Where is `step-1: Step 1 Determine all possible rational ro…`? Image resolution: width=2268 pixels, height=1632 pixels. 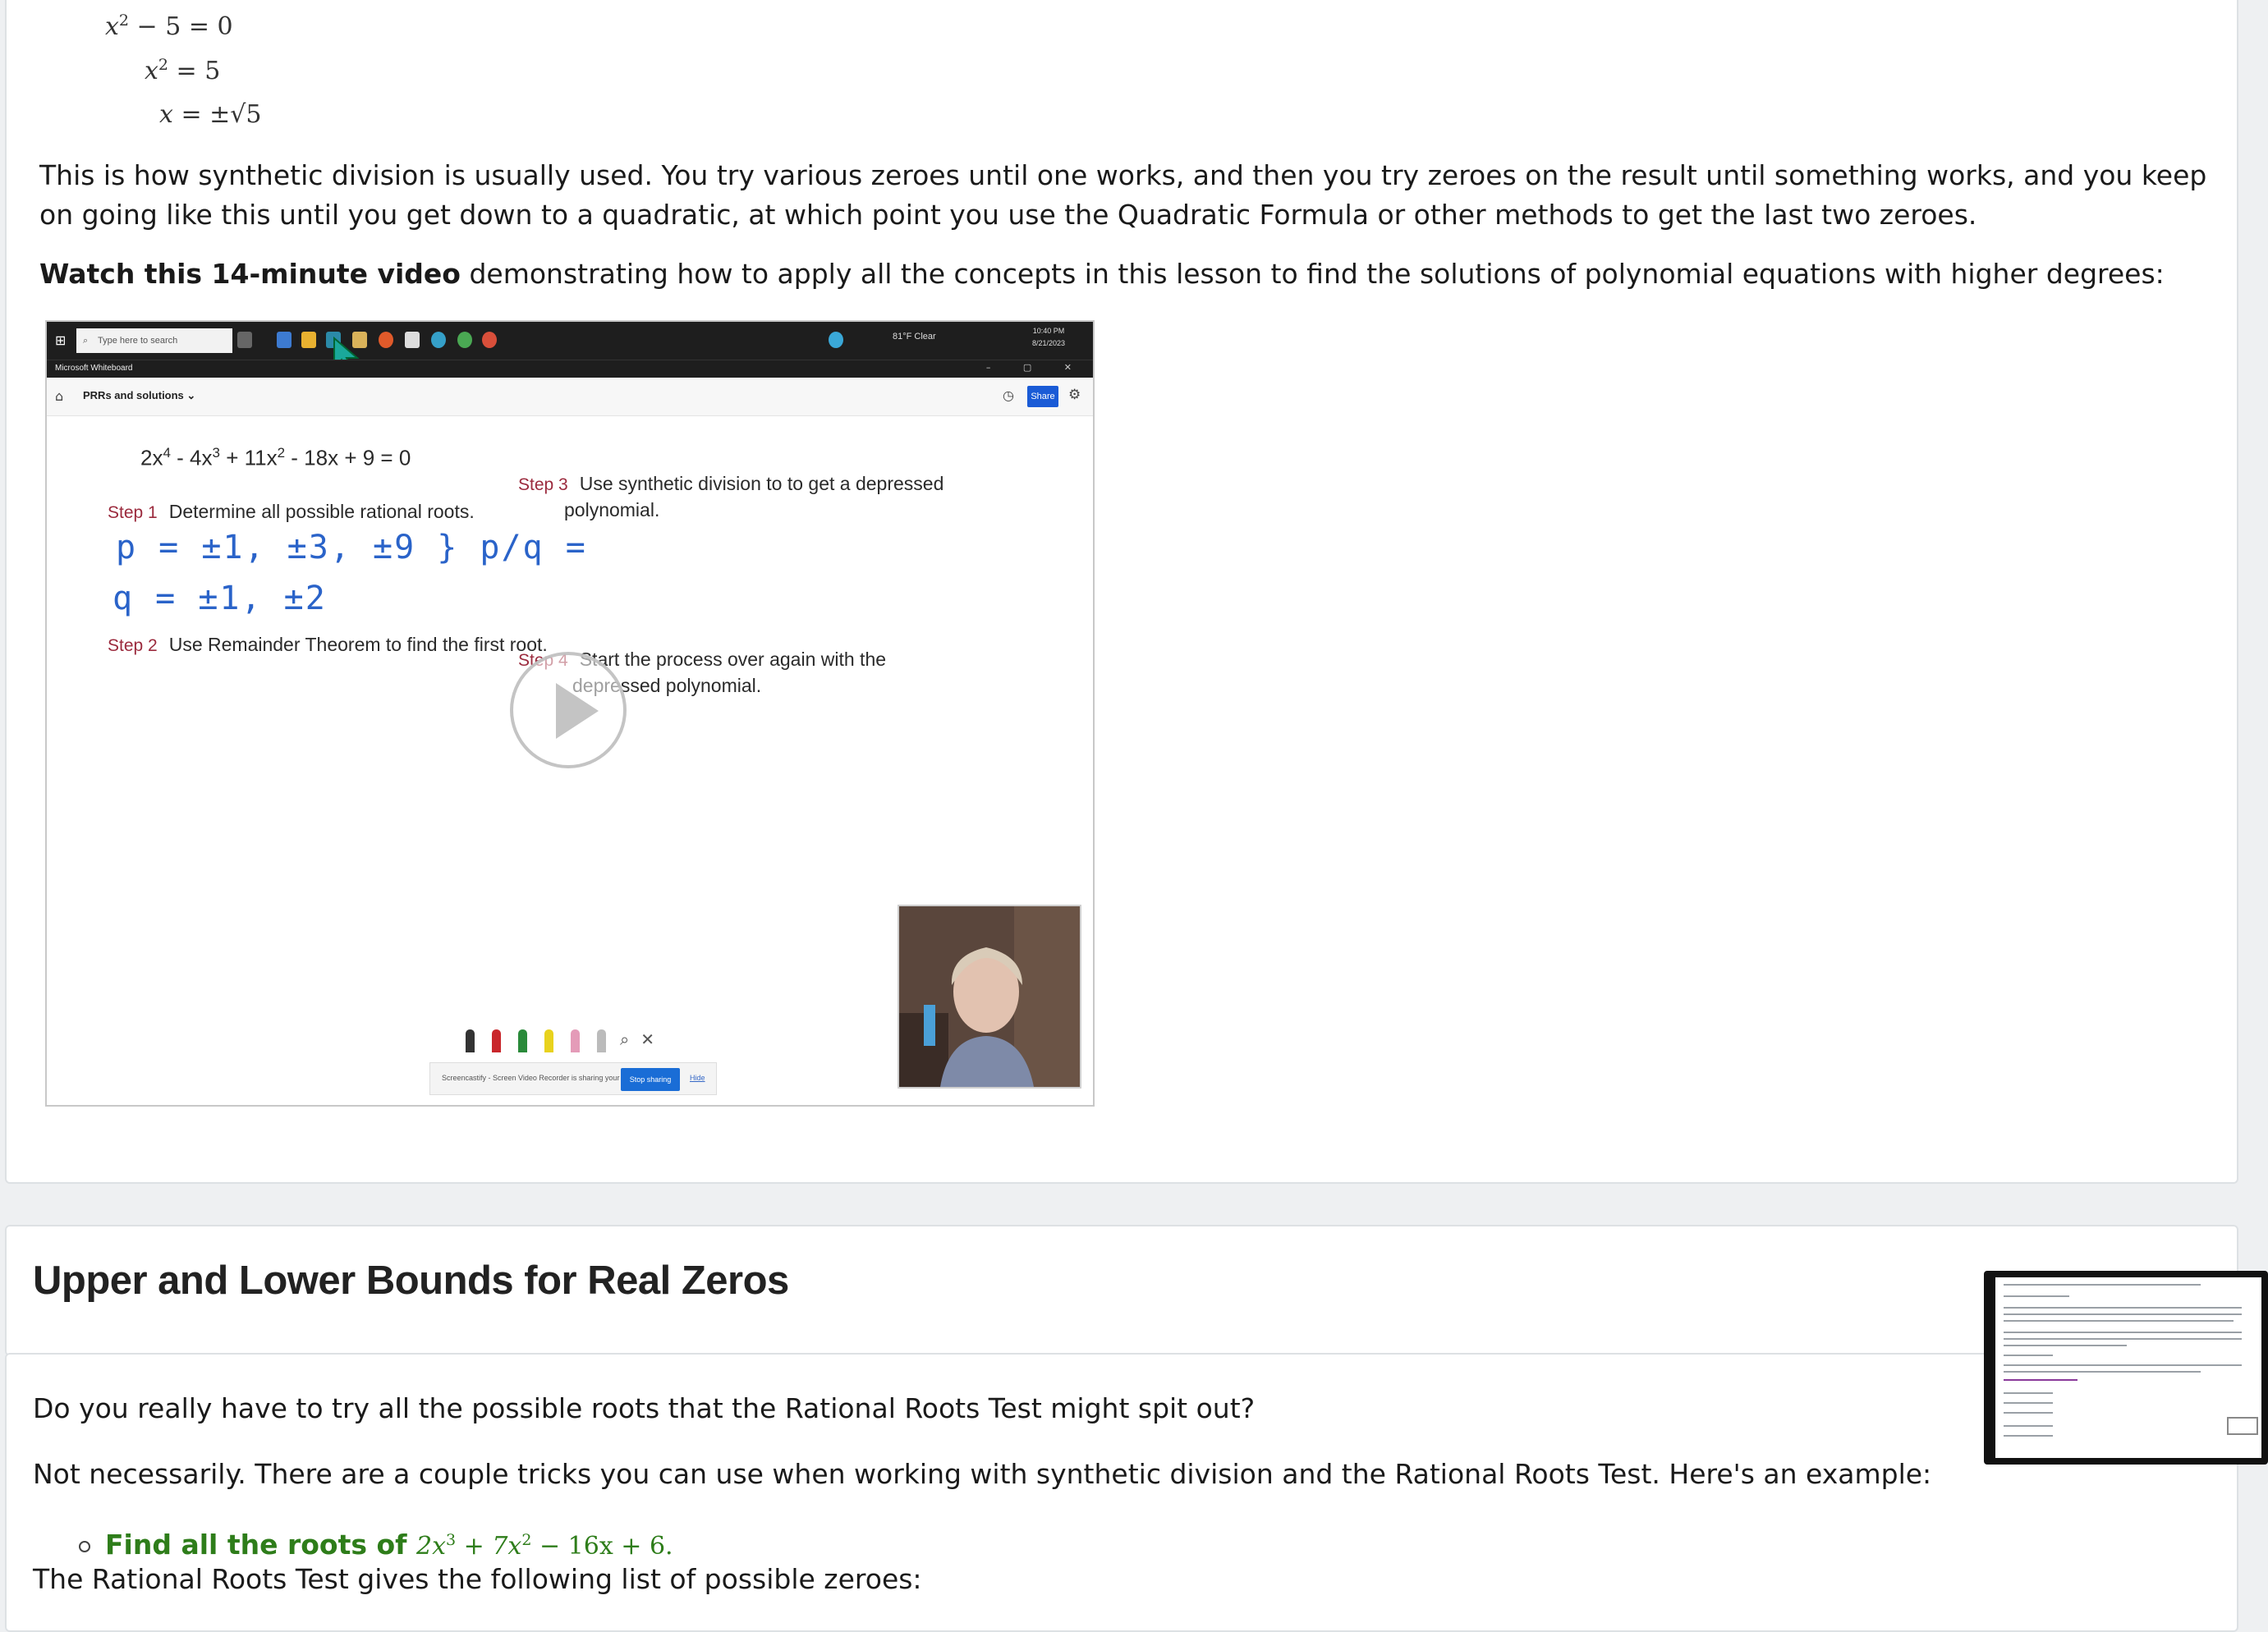
step-1: Step 1 Determine all possible rational ro… is located at coordinates (291, 511).